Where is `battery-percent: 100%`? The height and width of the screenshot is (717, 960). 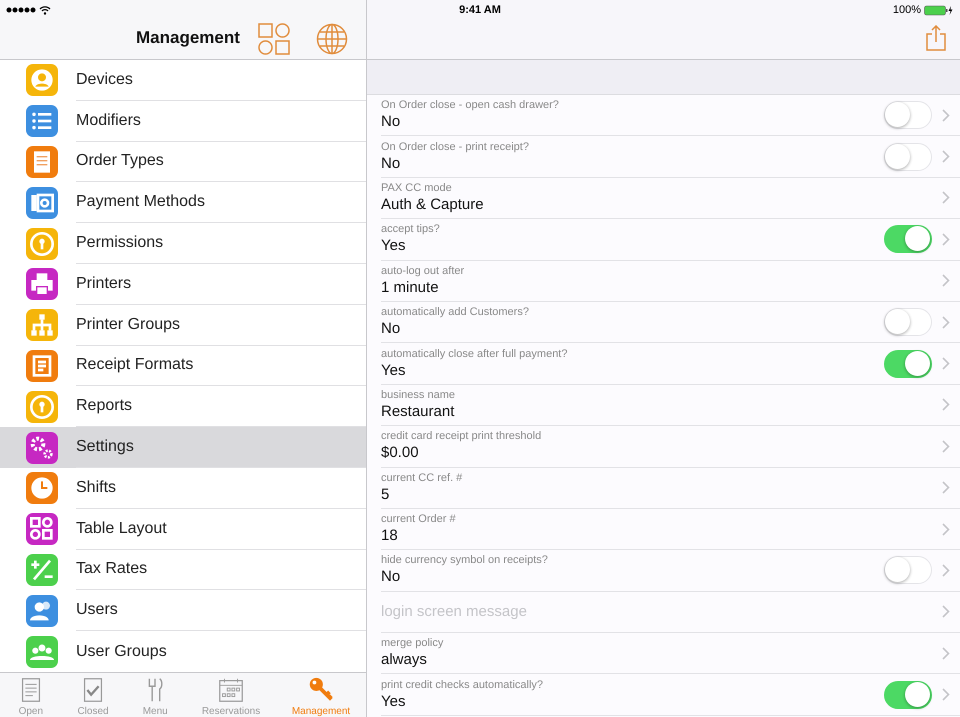
battery-percent: 100% is located at coordinates (906, 10).